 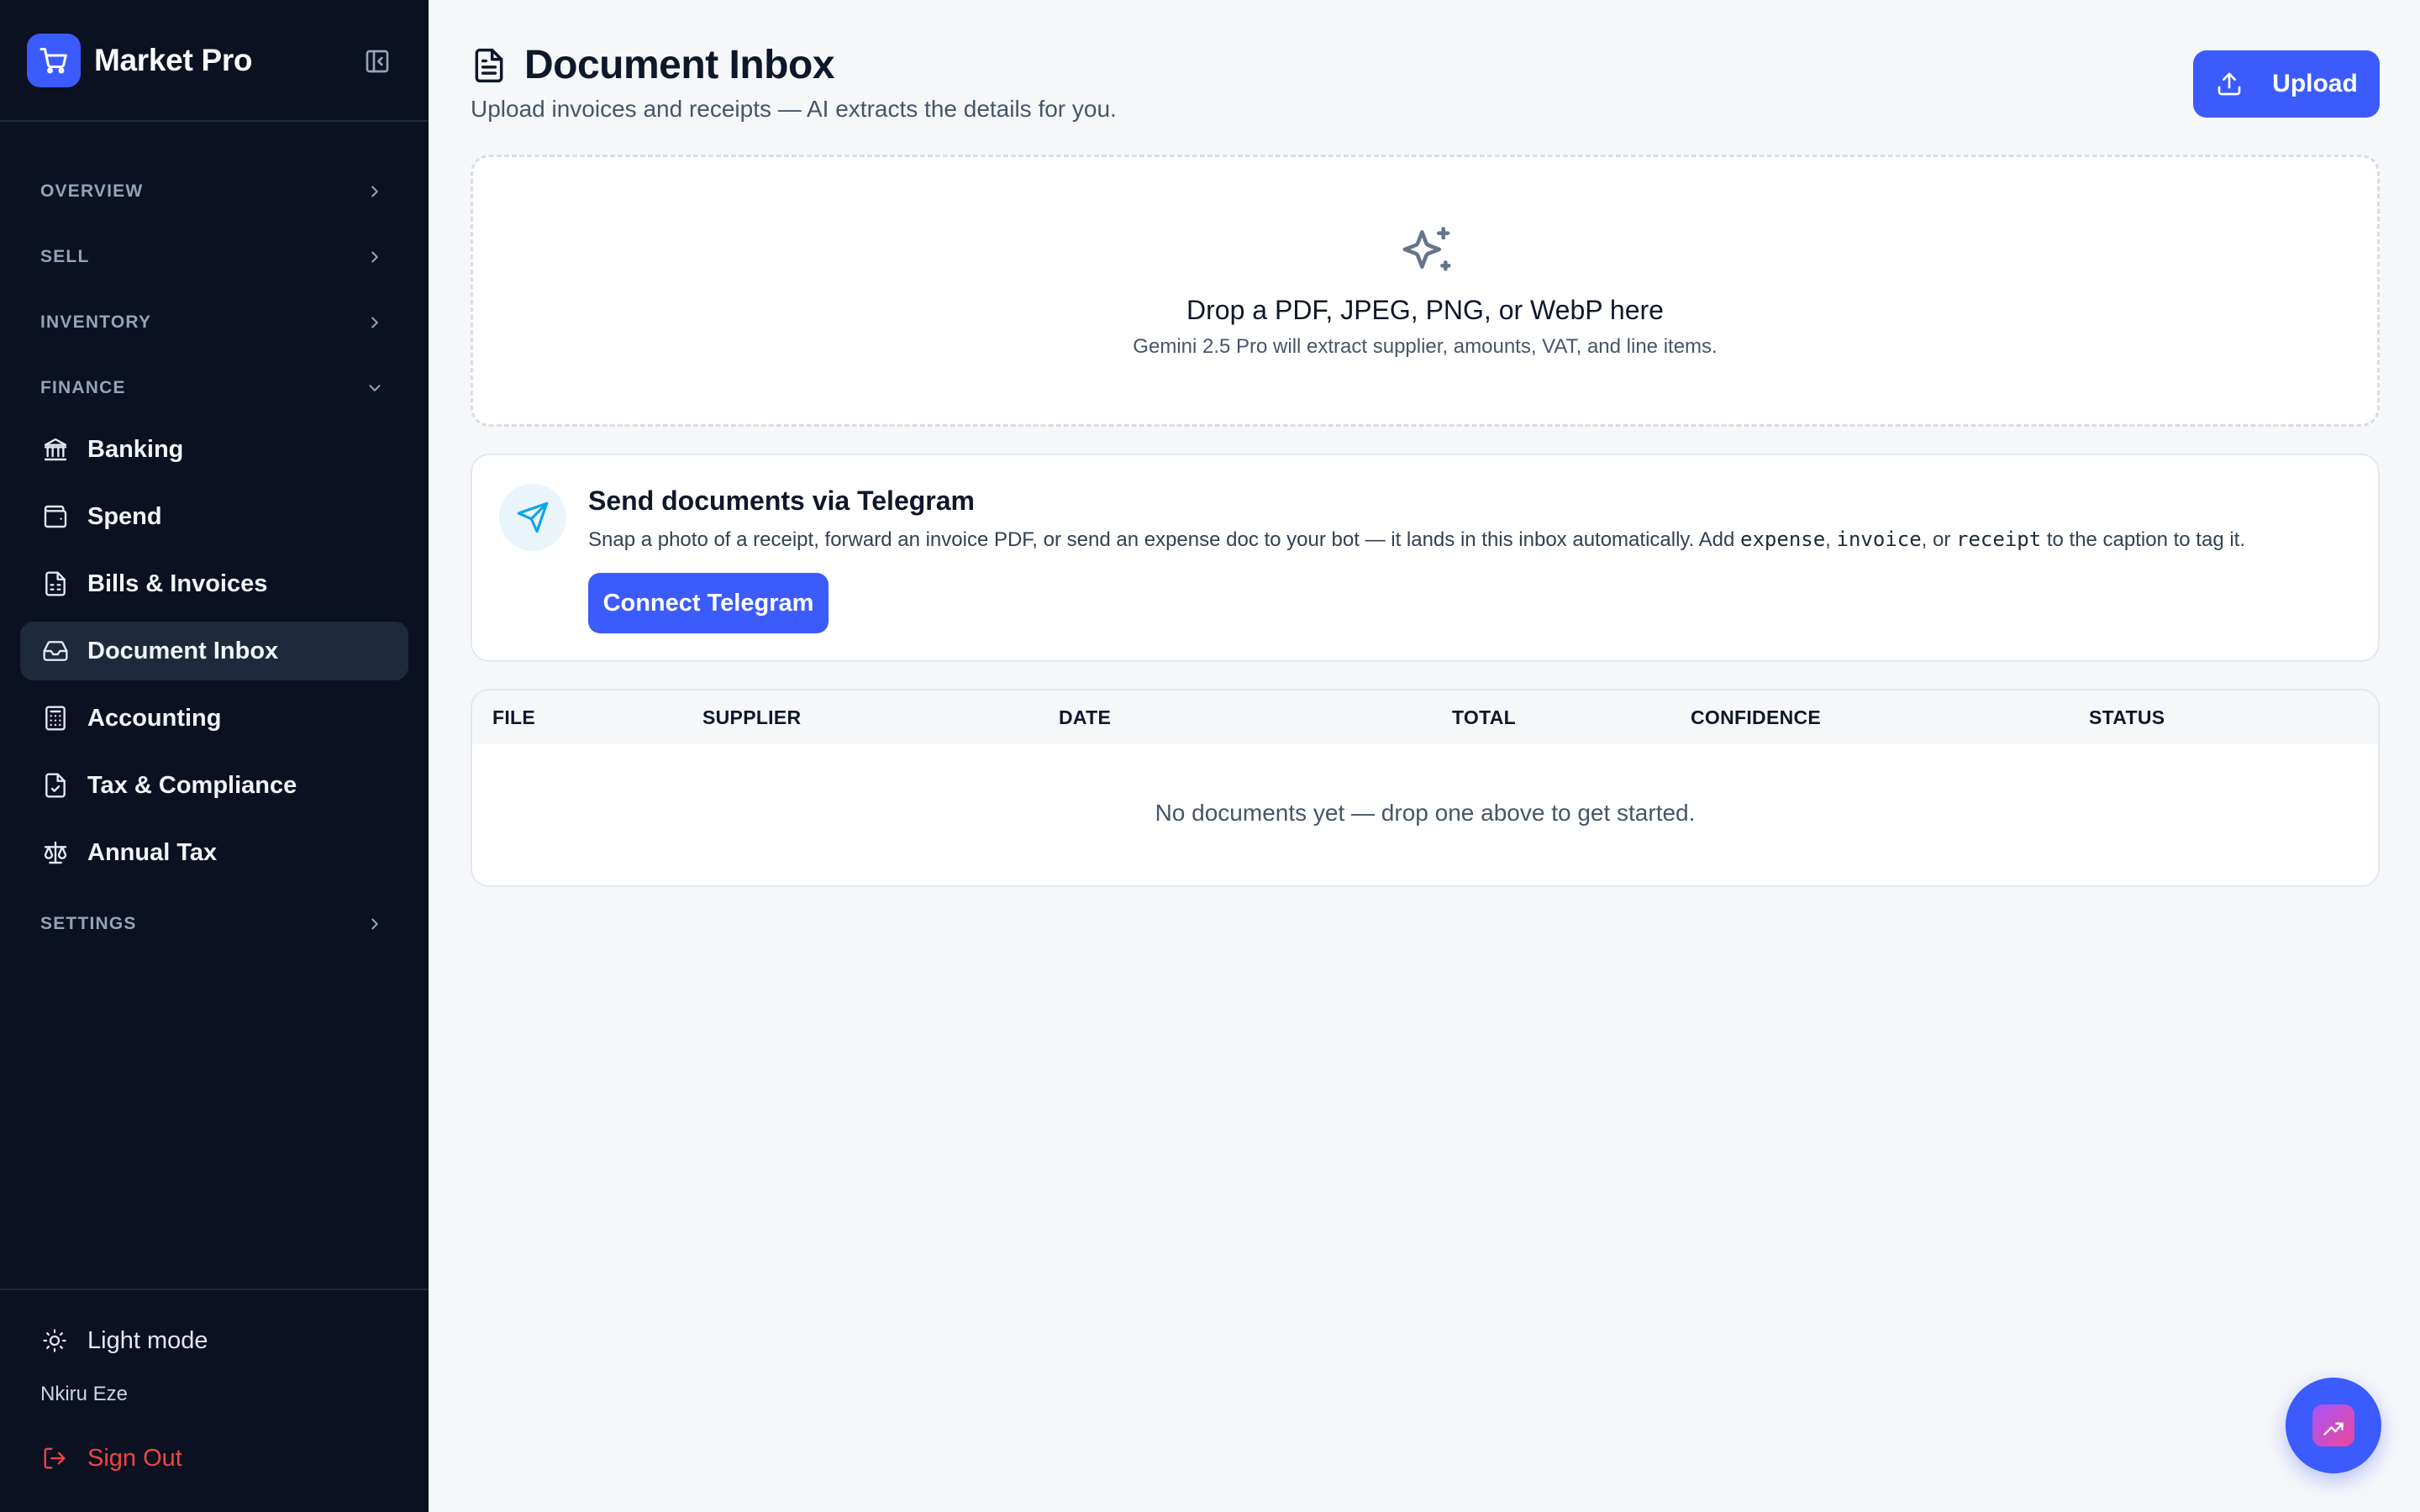 What do you see at coordinates (55, 516) in the screenshot?
I see `wallet-icon` at bounding box center [55, 516].